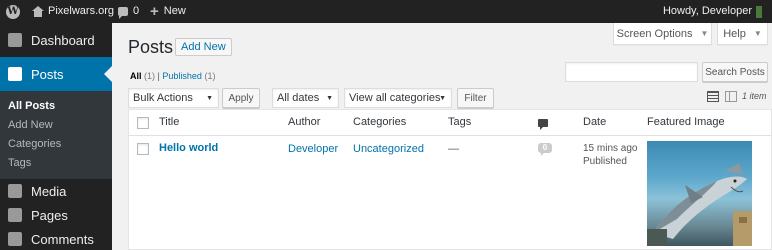 This screenshot has width=772, height=250. Describe the element at coordinates (460, 122) in the screenshot. I see `column-tags: Tags` at that location.